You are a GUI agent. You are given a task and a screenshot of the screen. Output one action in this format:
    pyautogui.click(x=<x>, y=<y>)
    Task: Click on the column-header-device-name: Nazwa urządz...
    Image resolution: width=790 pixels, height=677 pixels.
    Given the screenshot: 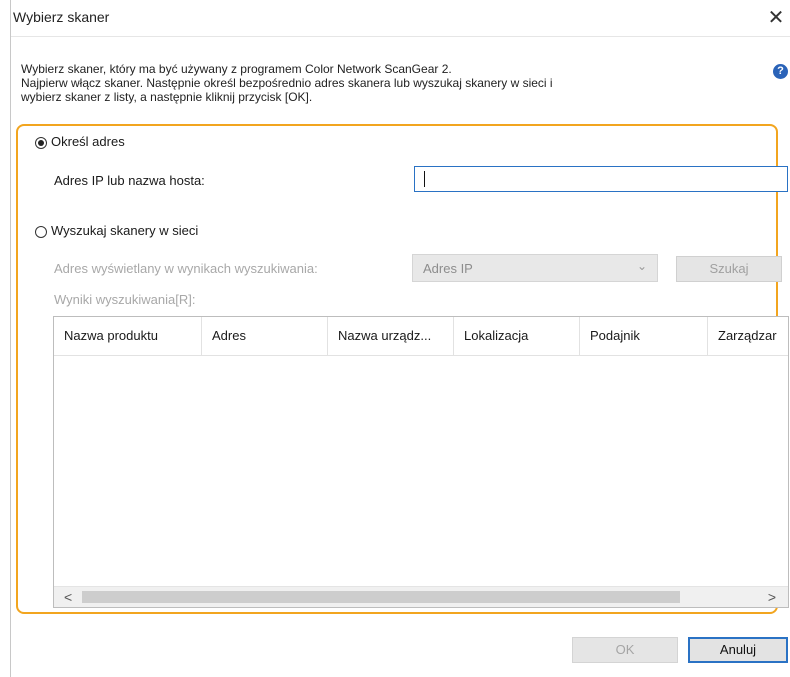 What is the action you would take?
    pyautogui.click(x=391, y=336)
    